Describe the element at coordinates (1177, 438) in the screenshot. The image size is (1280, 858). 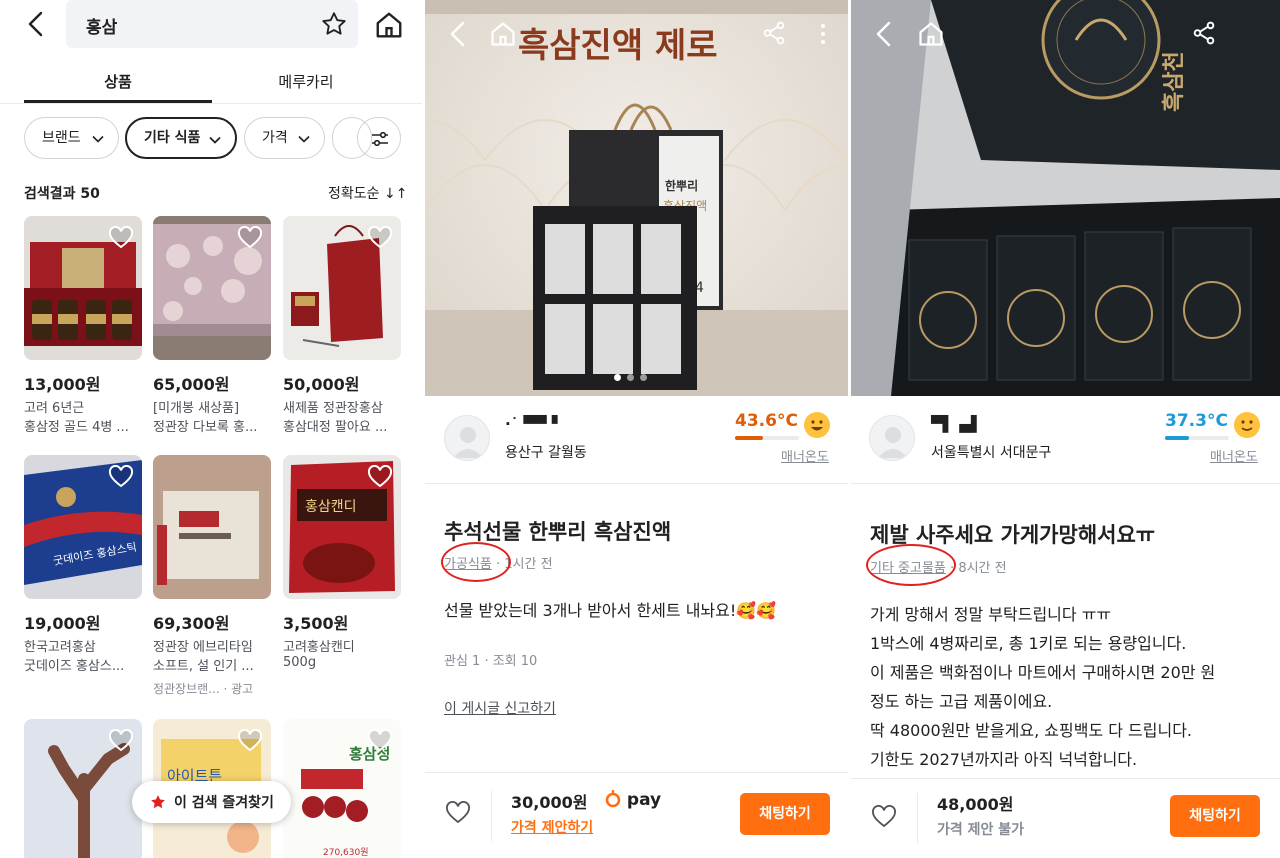
I see `temperature-bar-fill` at that location.